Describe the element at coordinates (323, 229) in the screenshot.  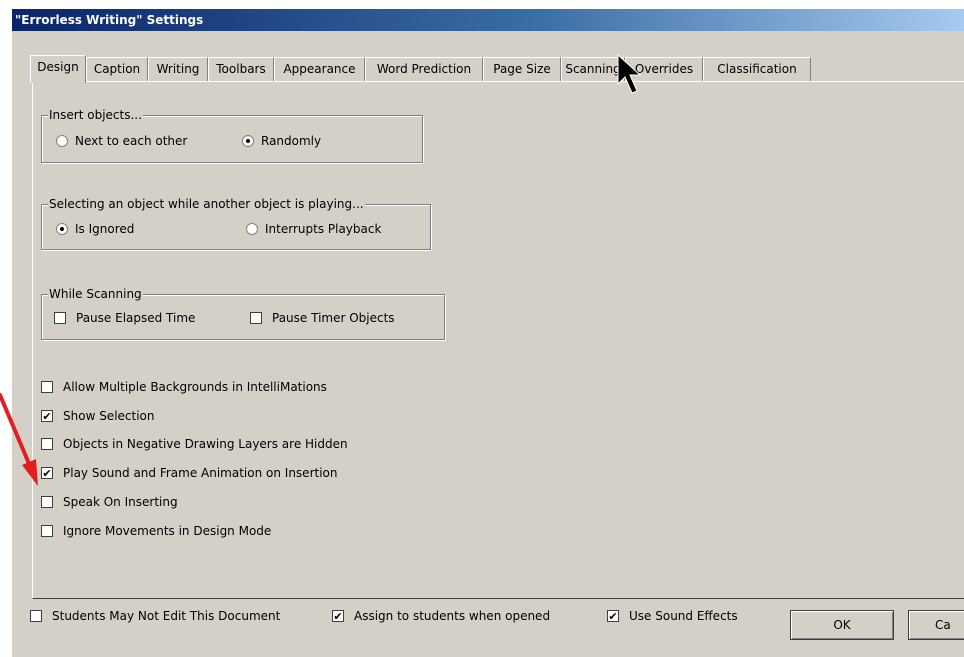
I see `radio-label: Interrupts Playback` at that location.